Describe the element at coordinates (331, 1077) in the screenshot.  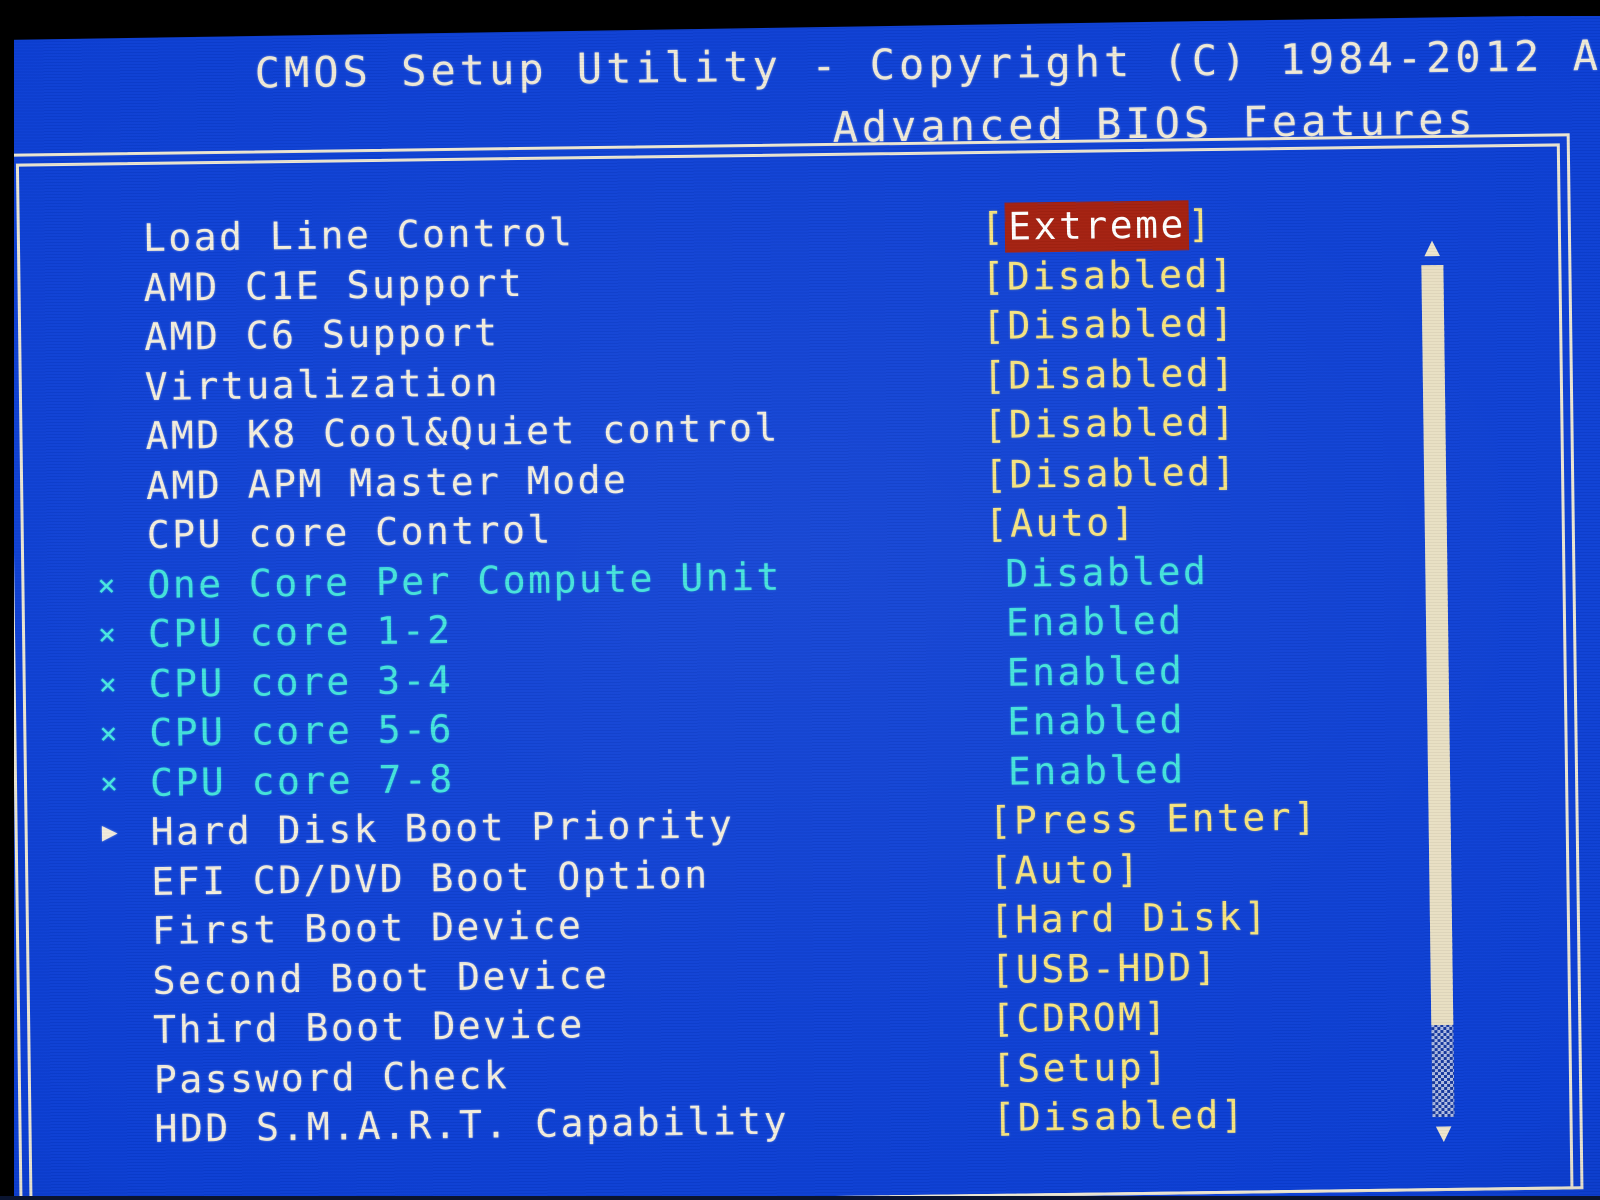
I see `option-label: Password Check` at that location.